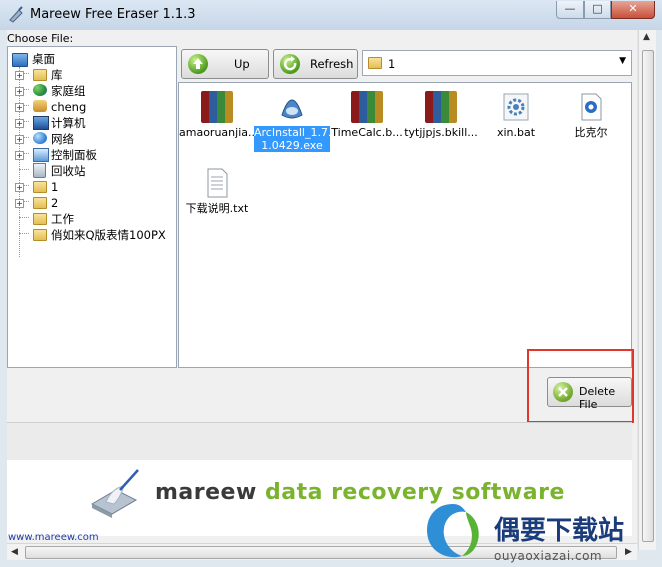 The width and height of the screenshot is (662, 567). Describe the element at coordinates (319, 441) in the screenshot. I see `status-band` at that location.